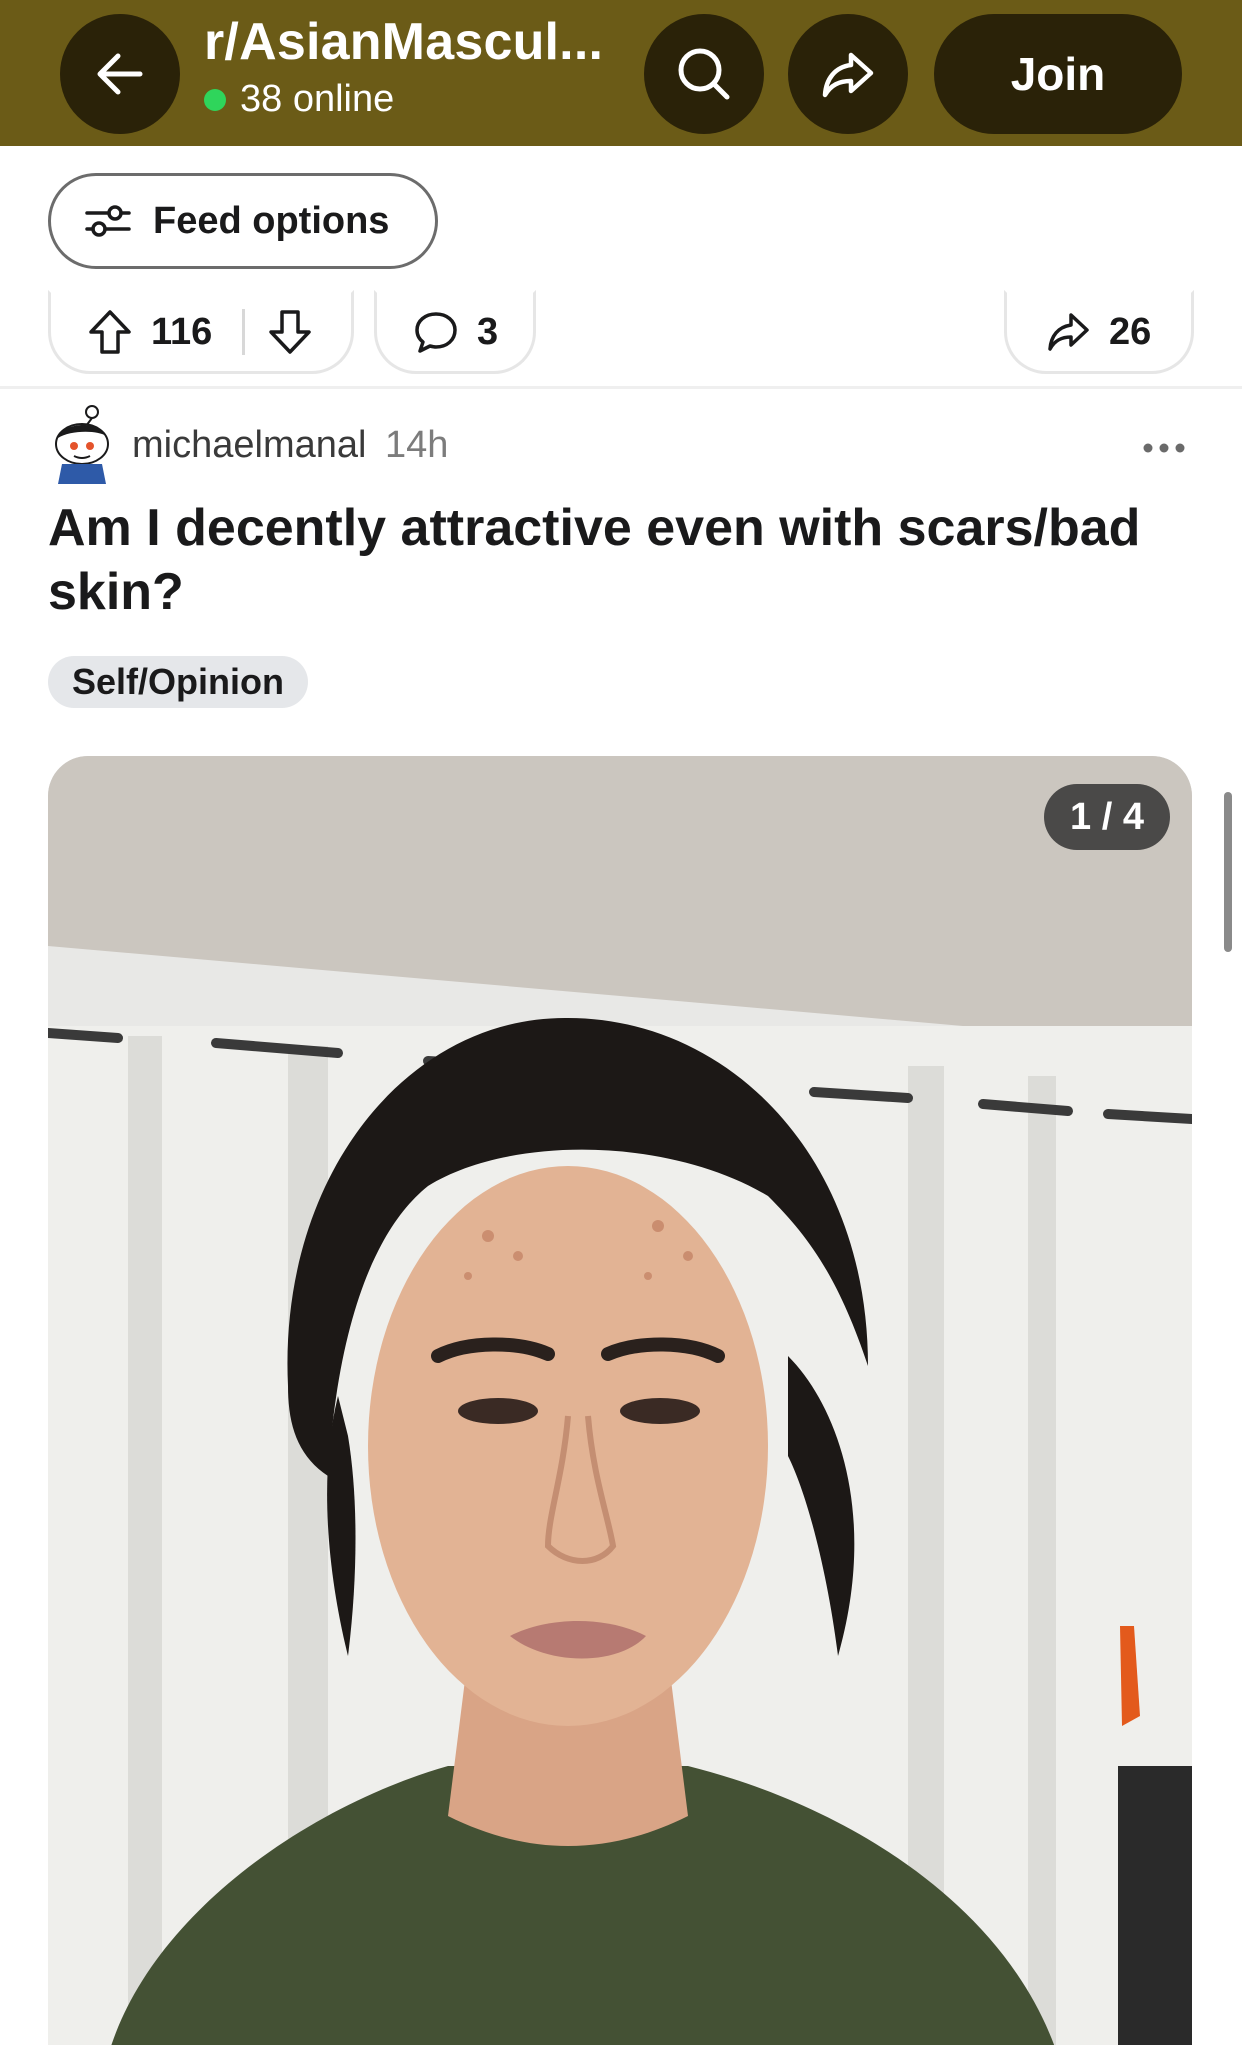 The height and width of the screenshot is (2045, 1242). What do you see at coordinates (1164, 448) in the screenshot?
I see `more-options-icon` at bounding box center [1164, 448].